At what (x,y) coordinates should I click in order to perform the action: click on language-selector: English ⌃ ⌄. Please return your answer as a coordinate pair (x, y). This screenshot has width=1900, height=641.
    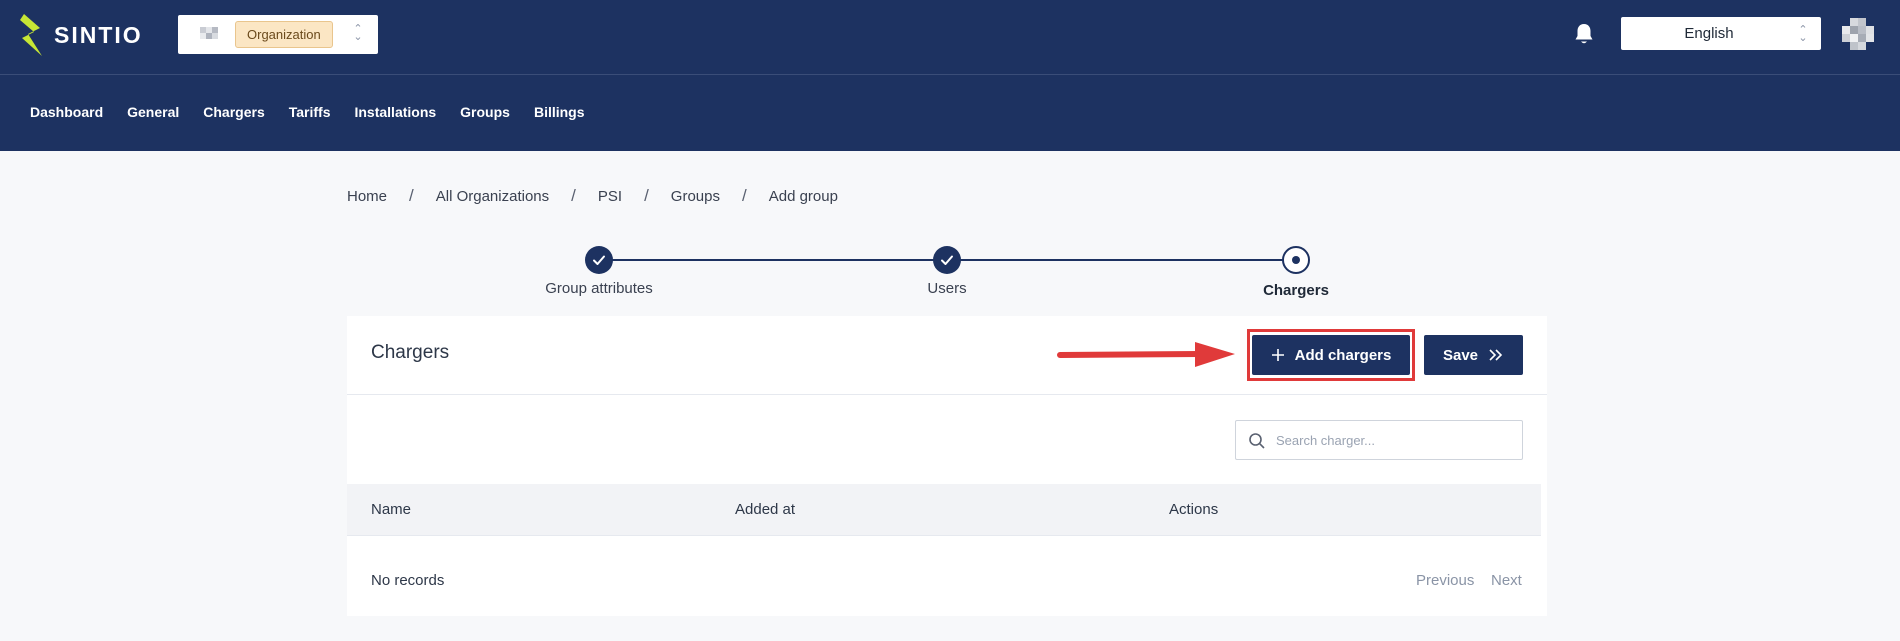
    Looking at the image, I should click on (1721, 33).